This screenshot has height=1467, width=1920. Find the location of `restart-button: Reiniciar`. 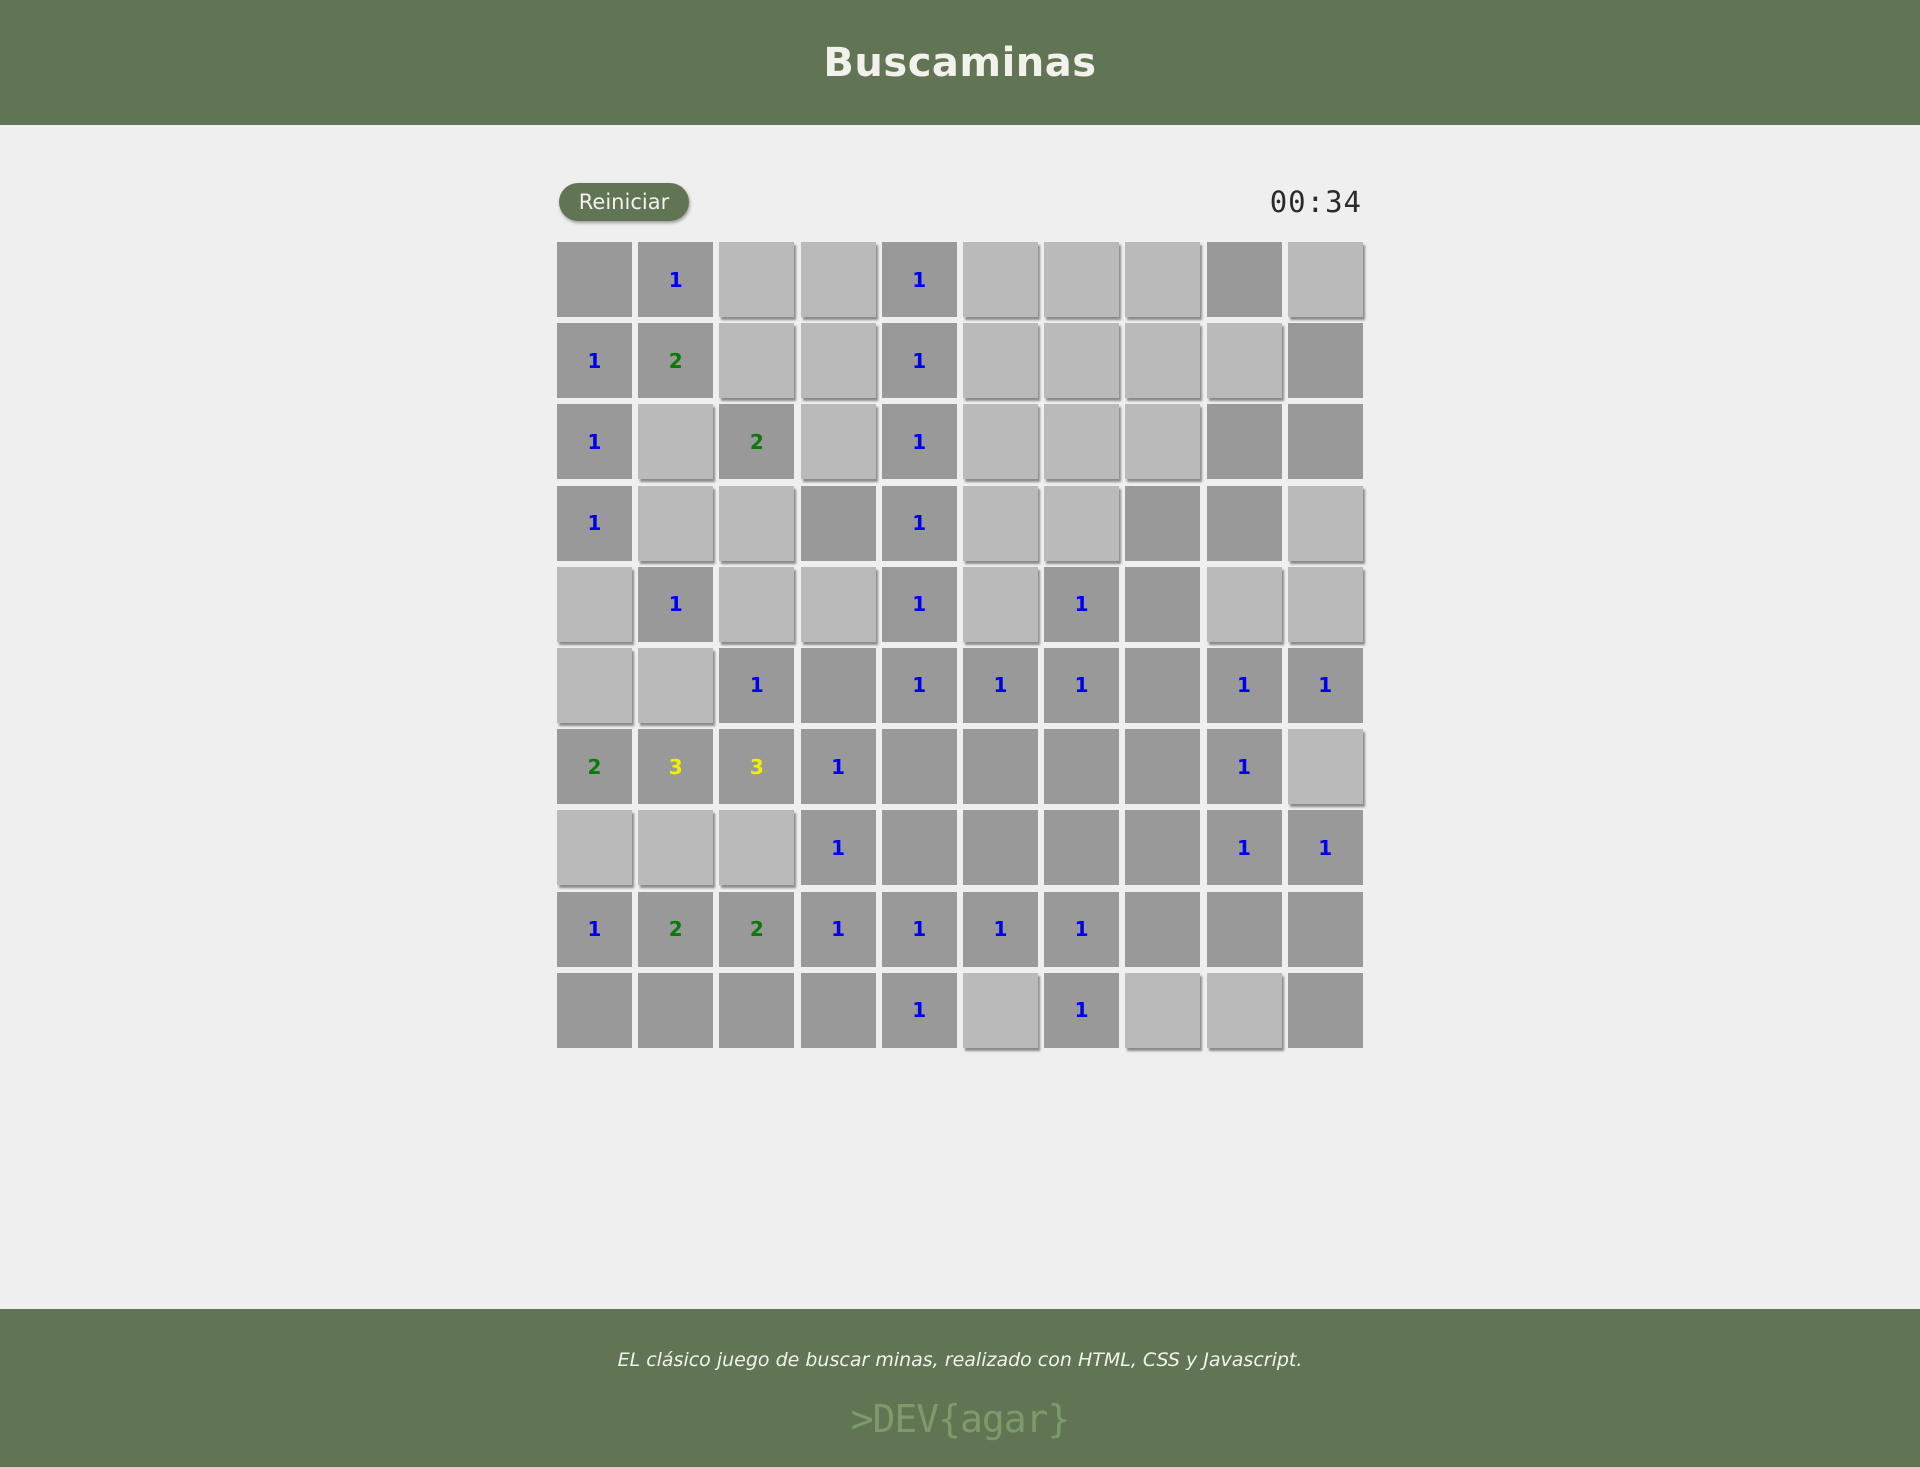

restart-button: Reiniciar is located at coordinates (624, 202).